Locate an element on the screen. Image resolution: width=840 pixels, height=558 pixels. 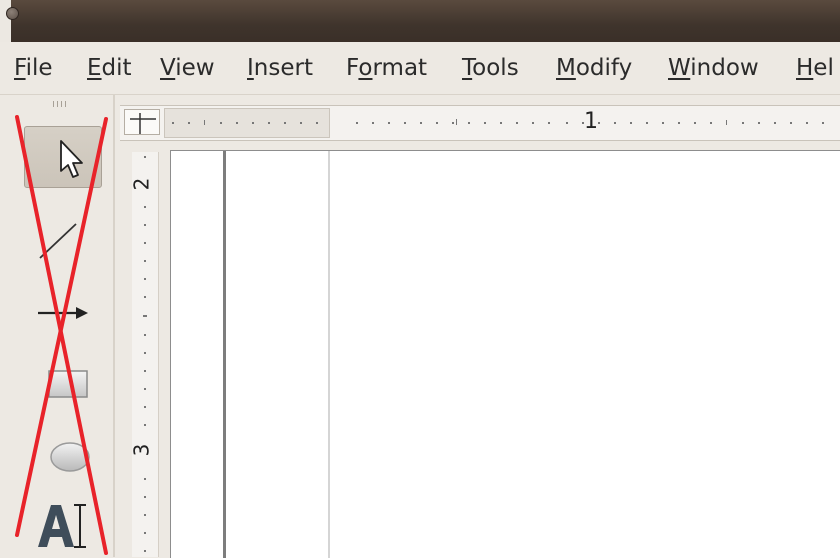
ruler-origin-corner is located at coordinates (142, 122).